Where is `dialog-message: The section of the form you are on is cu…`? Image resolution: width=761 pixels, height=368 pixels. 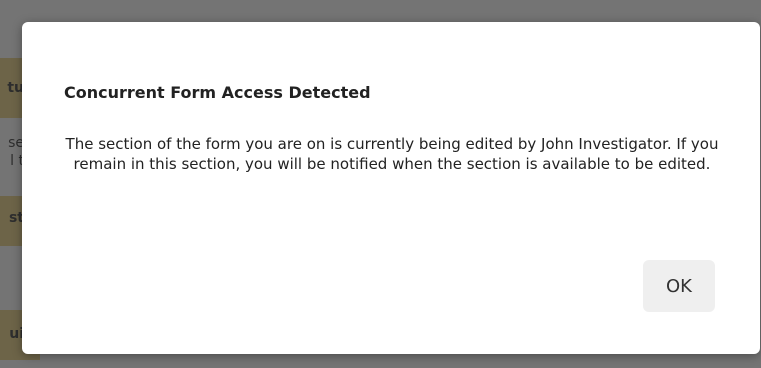 dialog-message: The section of the form you are on is cu… is located at coordinates (392, 154).